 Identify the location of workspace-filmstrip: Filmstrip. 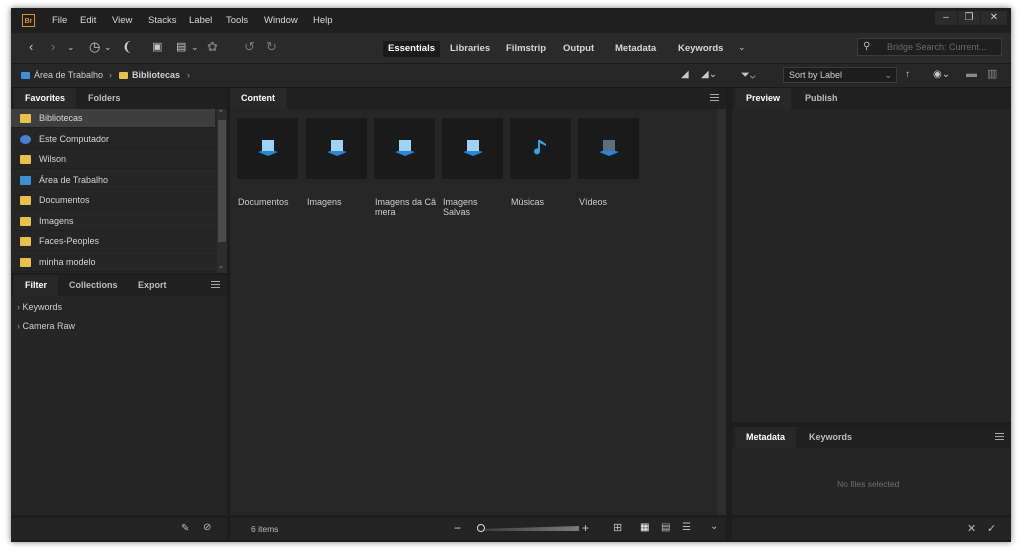
(526, 49).